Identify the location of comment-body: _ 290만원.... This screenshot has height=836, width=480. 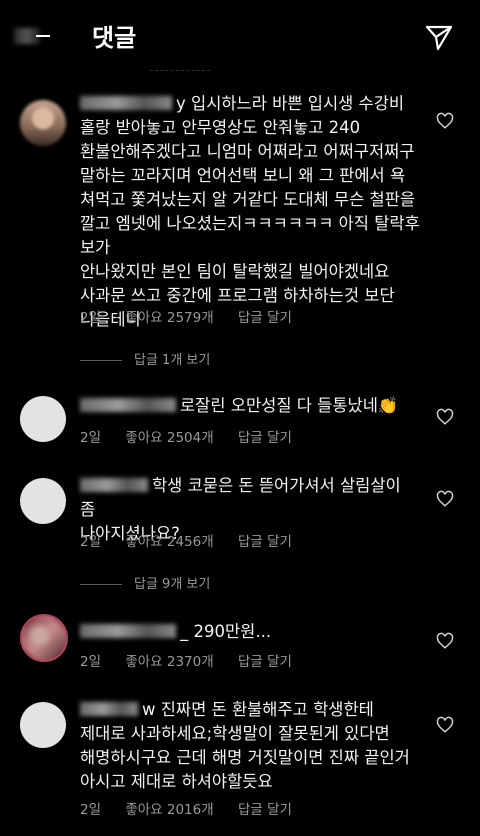
(226, 631).